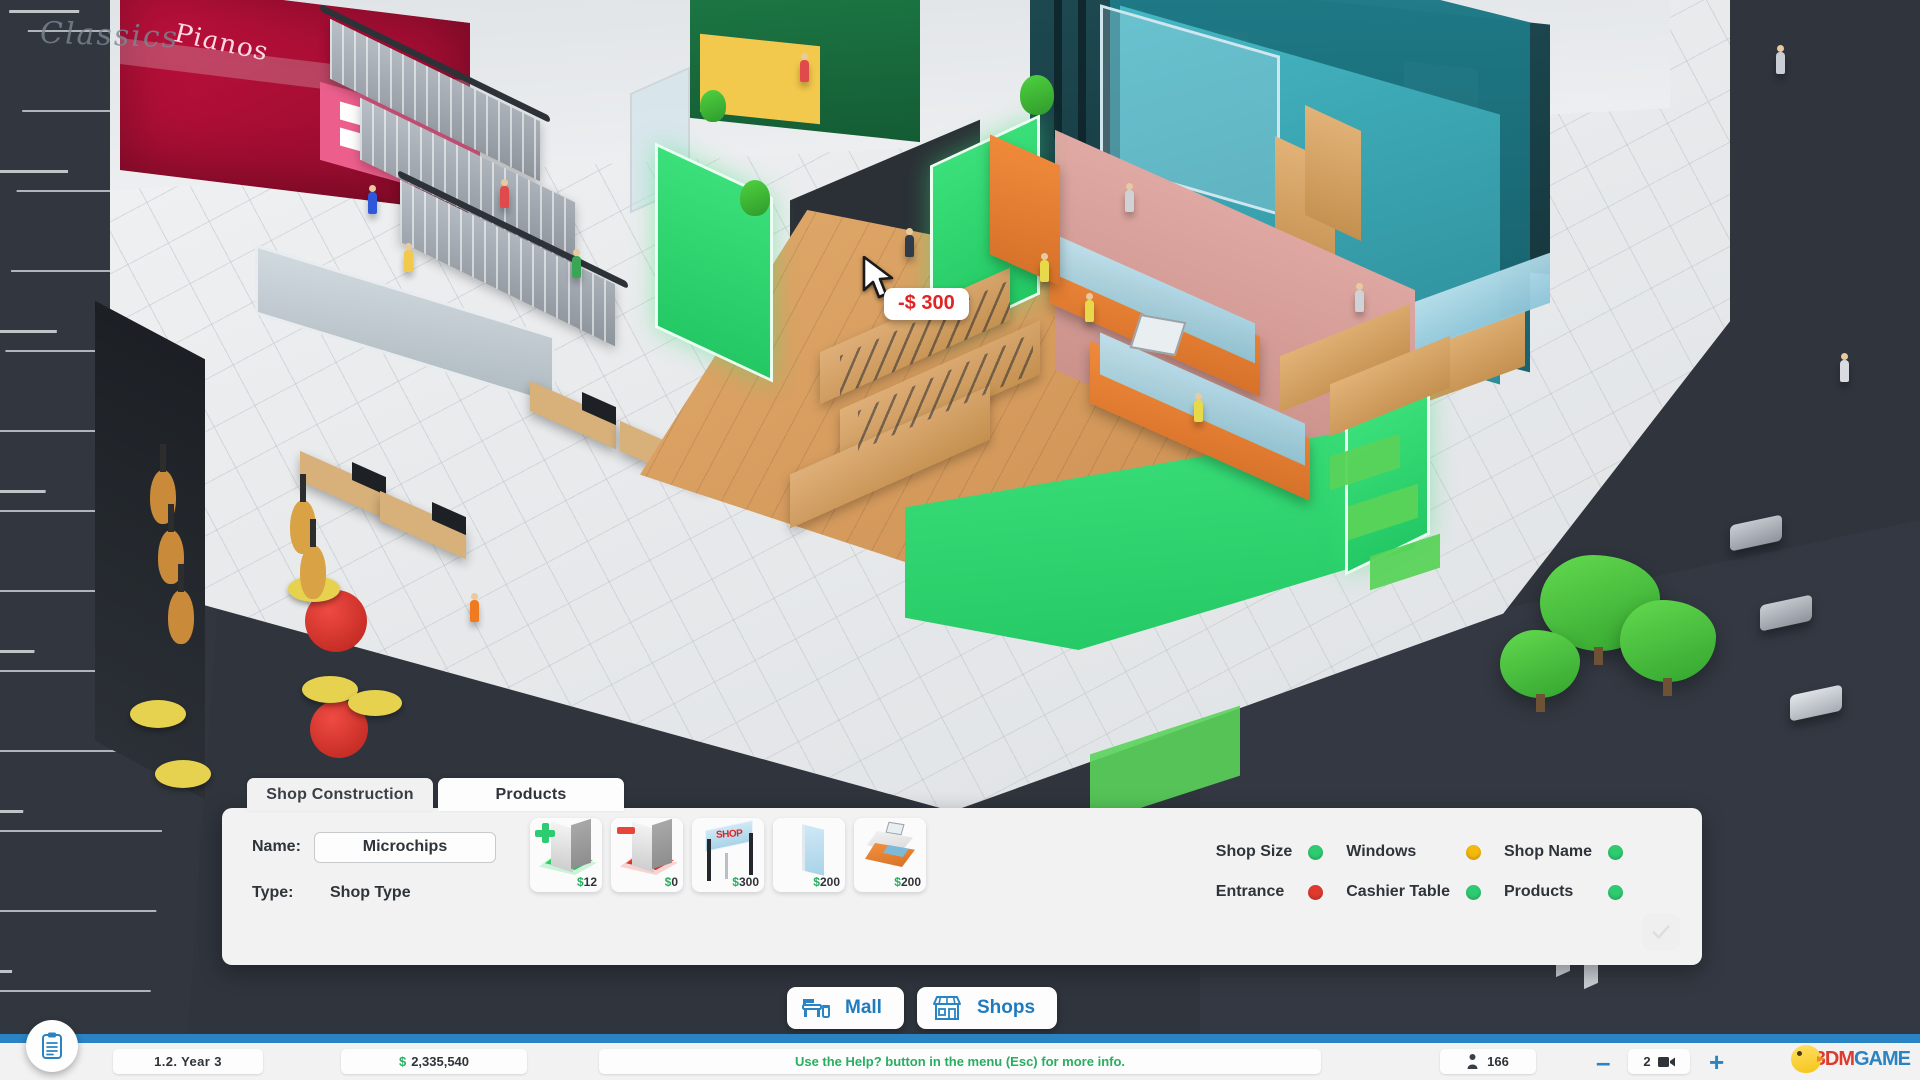 This screenshot has width=1920, height=1080. What do you see at coordinates (1615, 892) in the screenshot?
I see `requirement-status-products` at bounding box center [1615, 892].